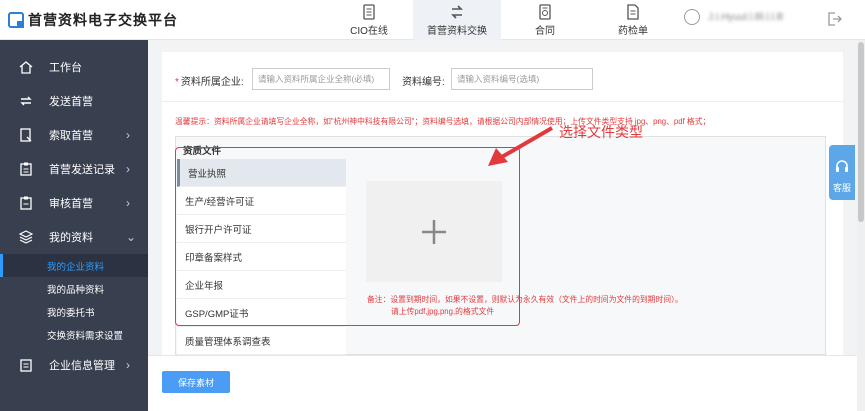 Image resolution: width=865 pixels, height=411 pixels. What do you see at coordinates (633, 31) in the screenshot?
I see `nav-label: 药检单` at bounding box center [633, 31].